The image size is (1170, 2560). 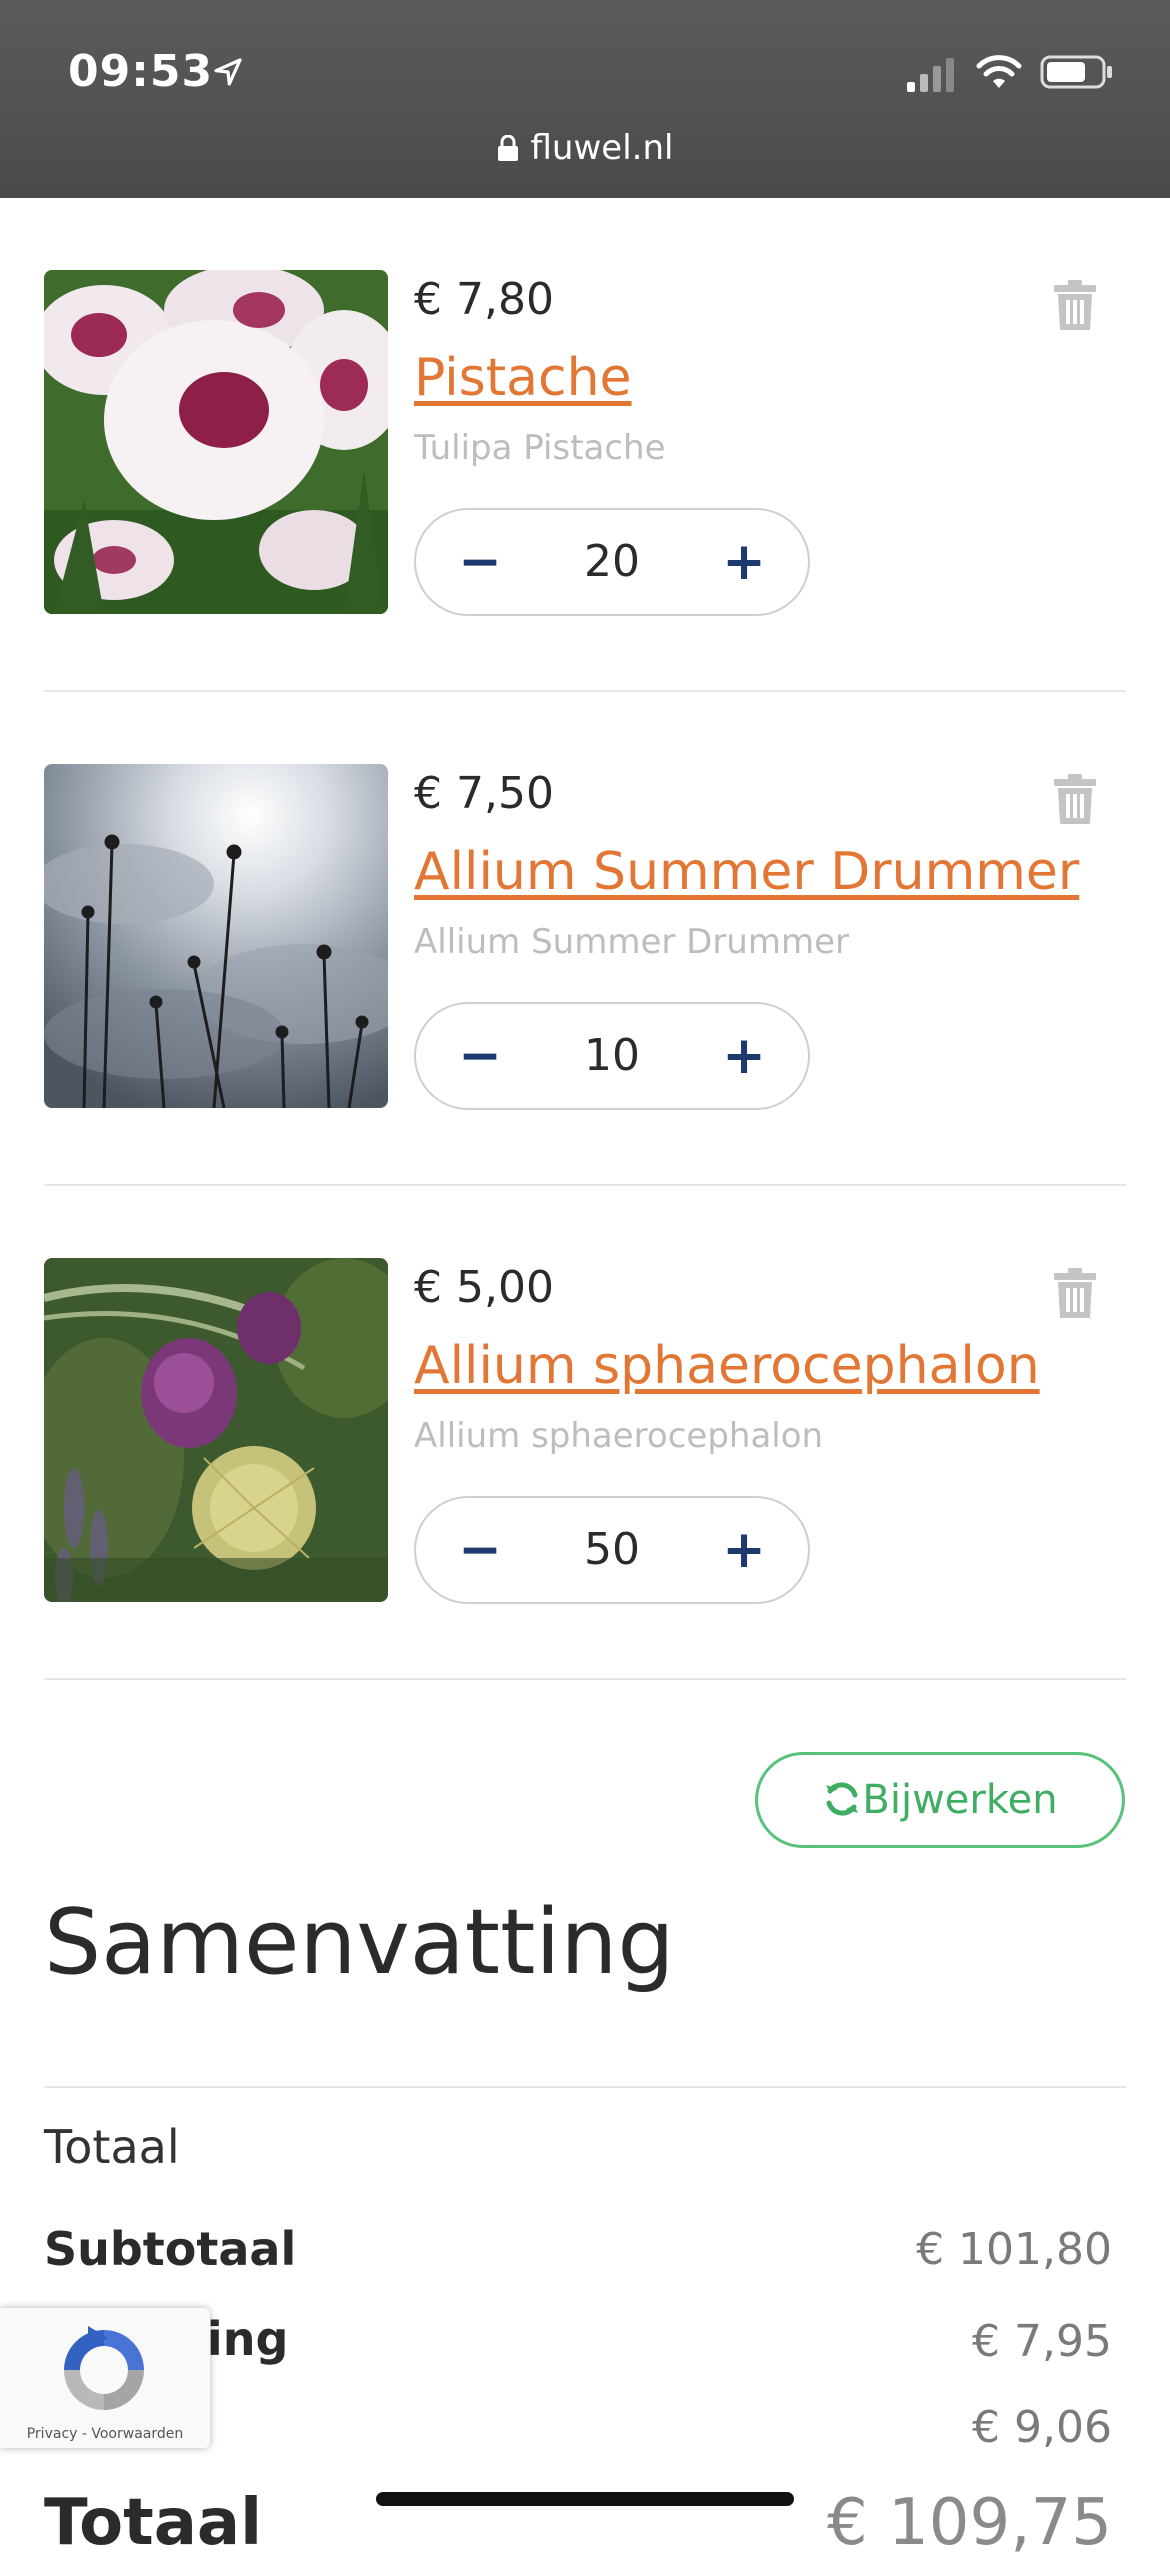 I want to click on update-cart-label: Bijwerken, so click(x=960, y=1800).